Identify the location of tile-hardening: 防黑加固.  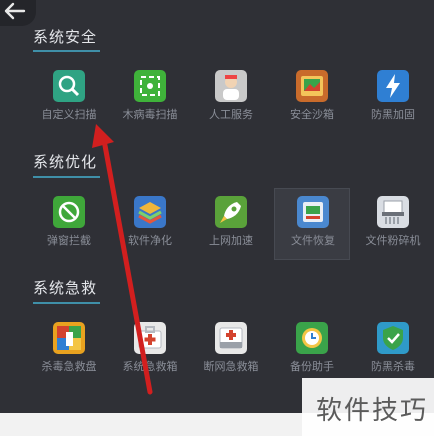
(393, 101).